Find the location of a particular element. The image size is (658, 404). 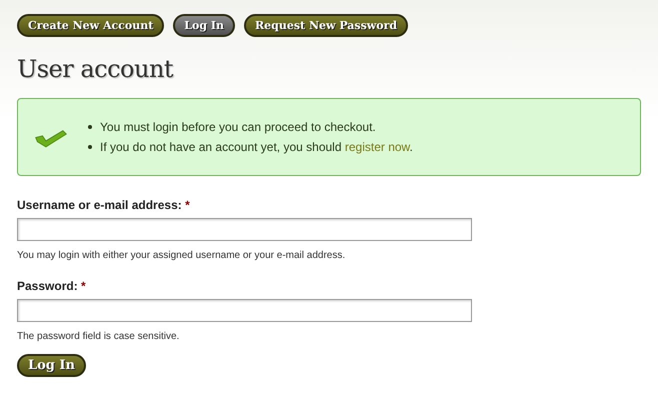

register-link: register now is located at coordinates (377, 147).